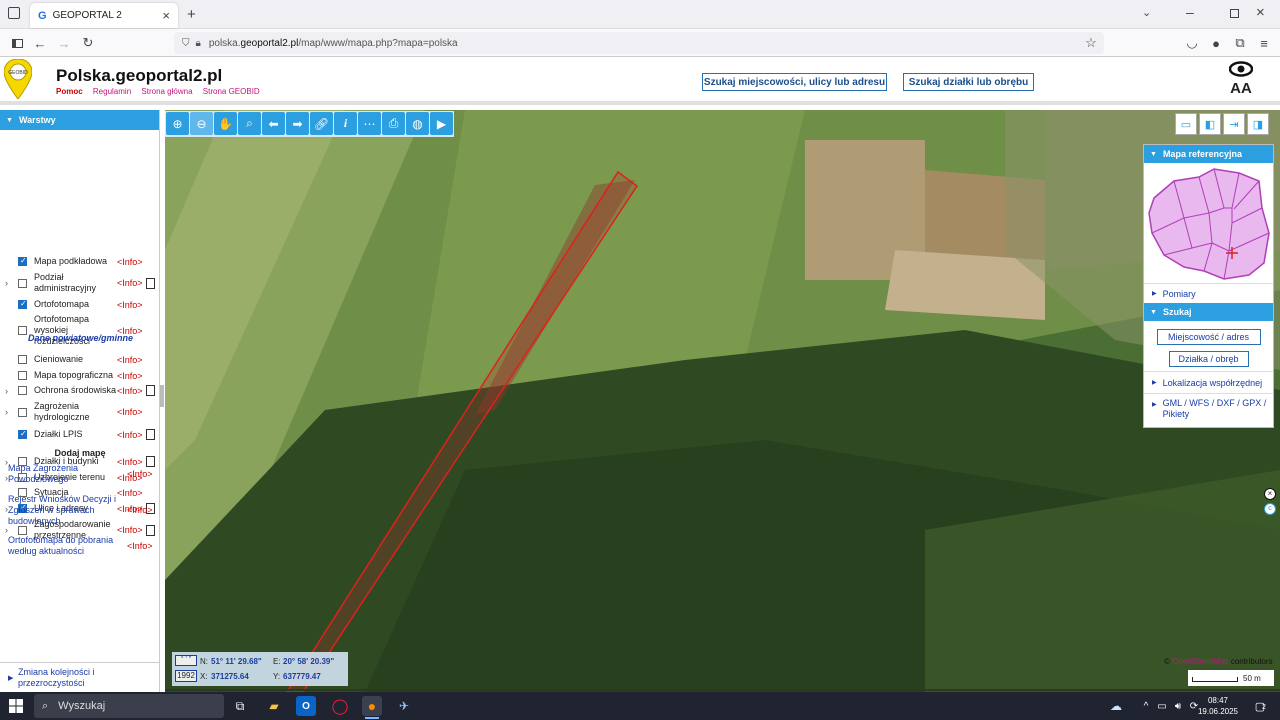  What do you see at coordinates (1234, 124) in the screenshot?
I see `exit-panel-icon: ⇥` at bounding box center [1234, 124].